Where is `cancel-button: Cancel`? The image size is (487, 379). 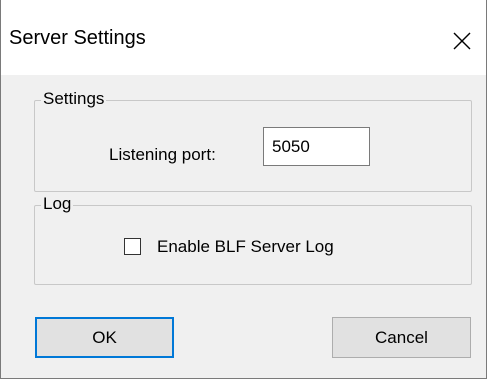
cancel-button: Cancel is located at coordinates (401, 337).